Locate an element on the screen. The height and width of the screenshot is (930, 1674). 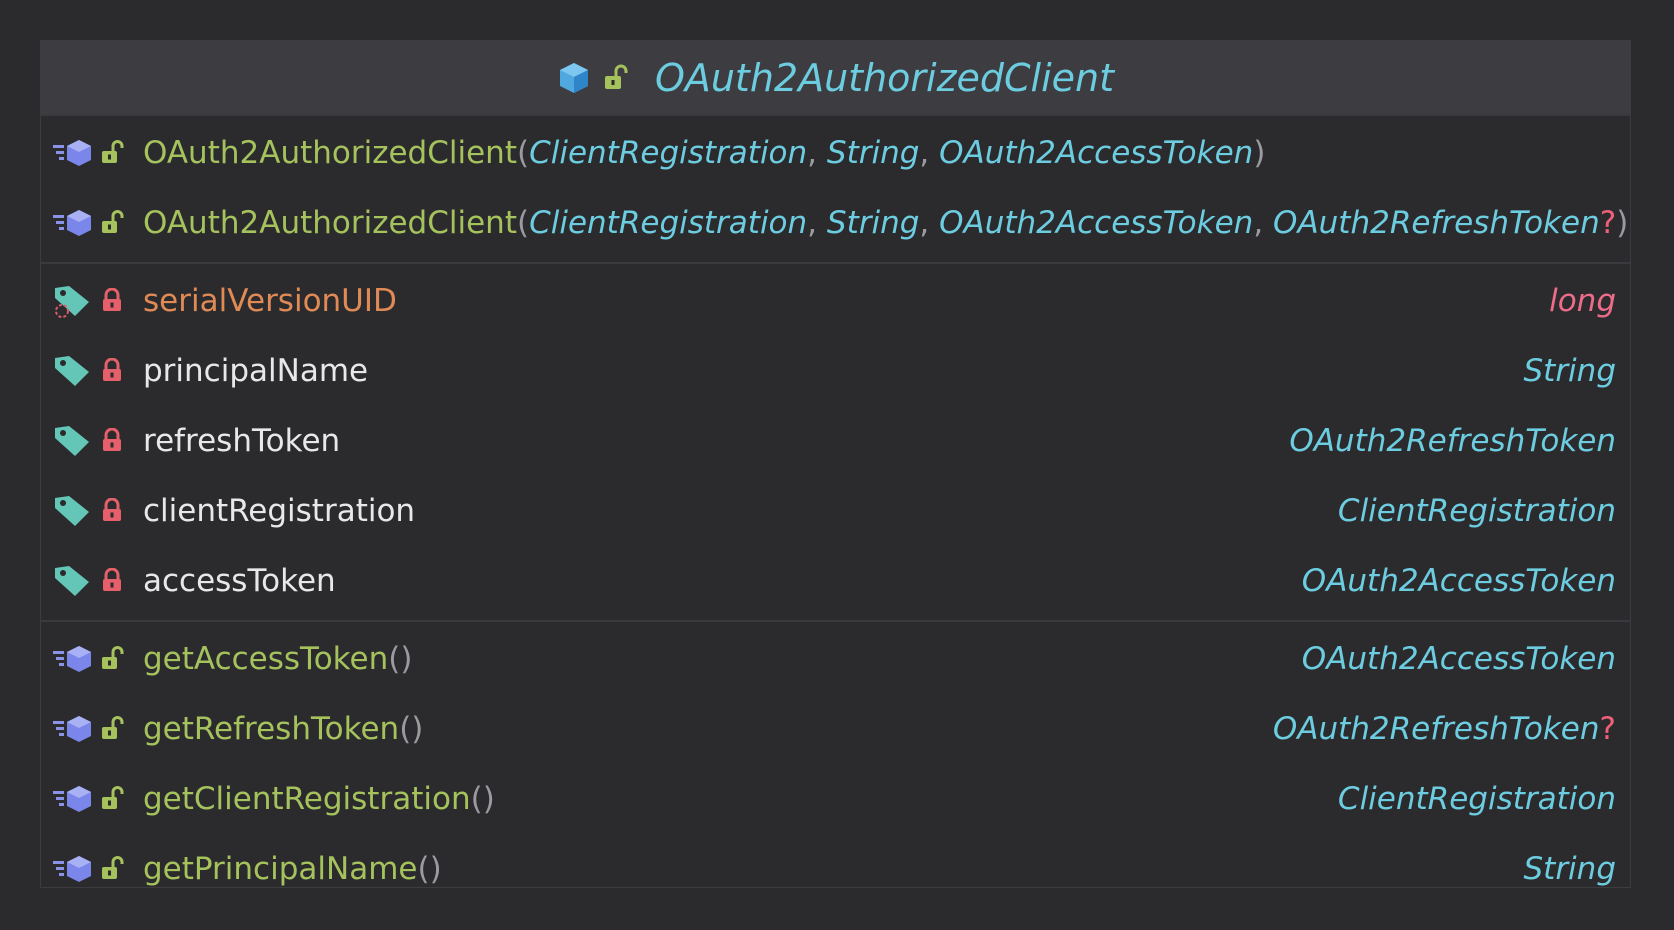
method-name: getRefreshToken is located at coordinates (271, 729).